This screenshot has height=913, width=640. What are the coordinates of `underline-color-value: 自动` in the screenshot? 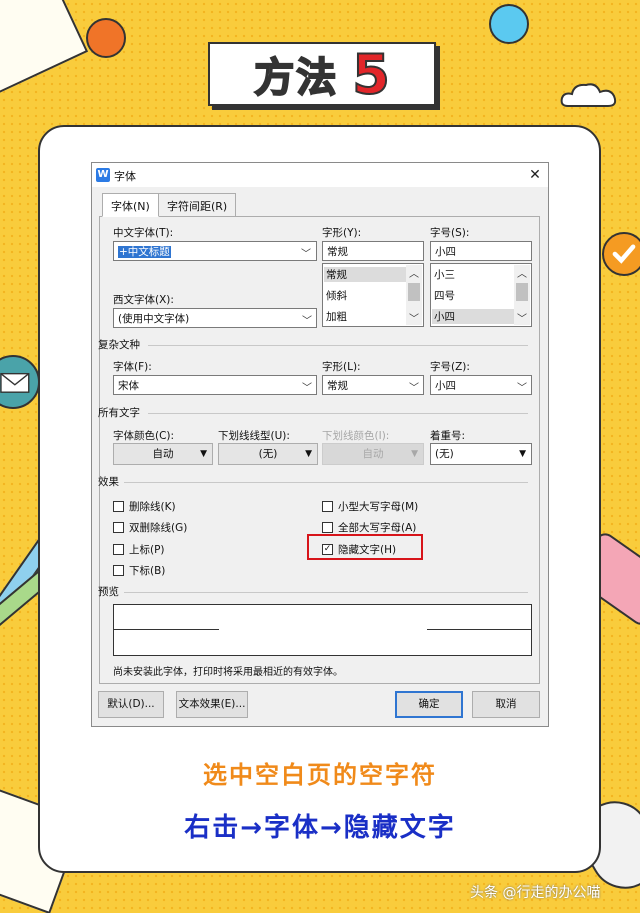 It's located at (373, 454).